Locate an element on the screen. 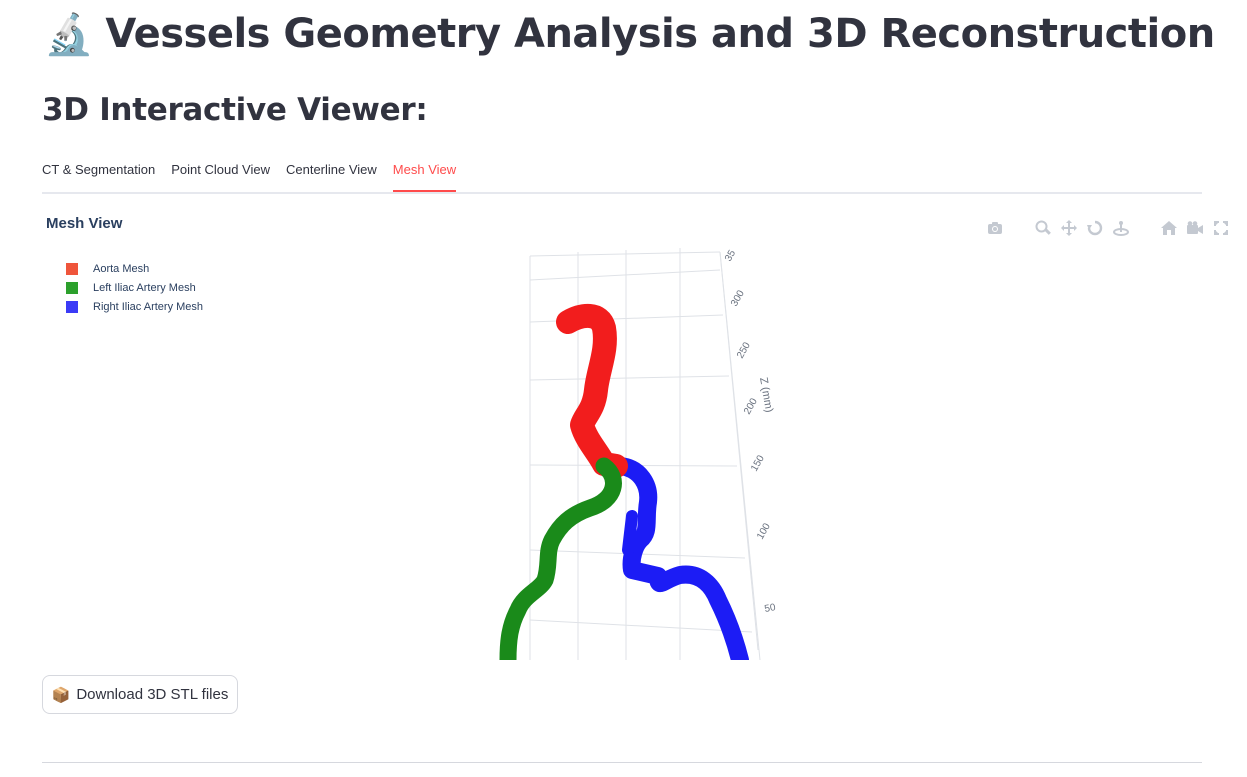 The image size is (1247, 777). legend-swatch-aorta is located at coordinates (72, 268).